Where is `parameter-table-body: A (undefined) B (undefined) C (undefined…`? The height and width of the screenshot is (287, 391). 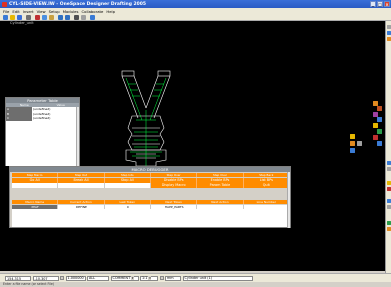 parameter-table-body: A (undefined) B (undefined) C (undefined… is located at coordinates (42, 136).